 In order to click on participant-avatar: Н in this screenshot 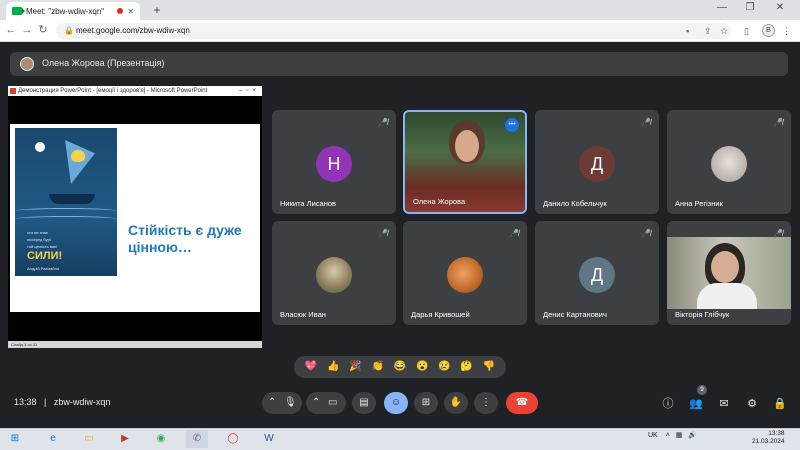, I will do `click(334, 164)`.